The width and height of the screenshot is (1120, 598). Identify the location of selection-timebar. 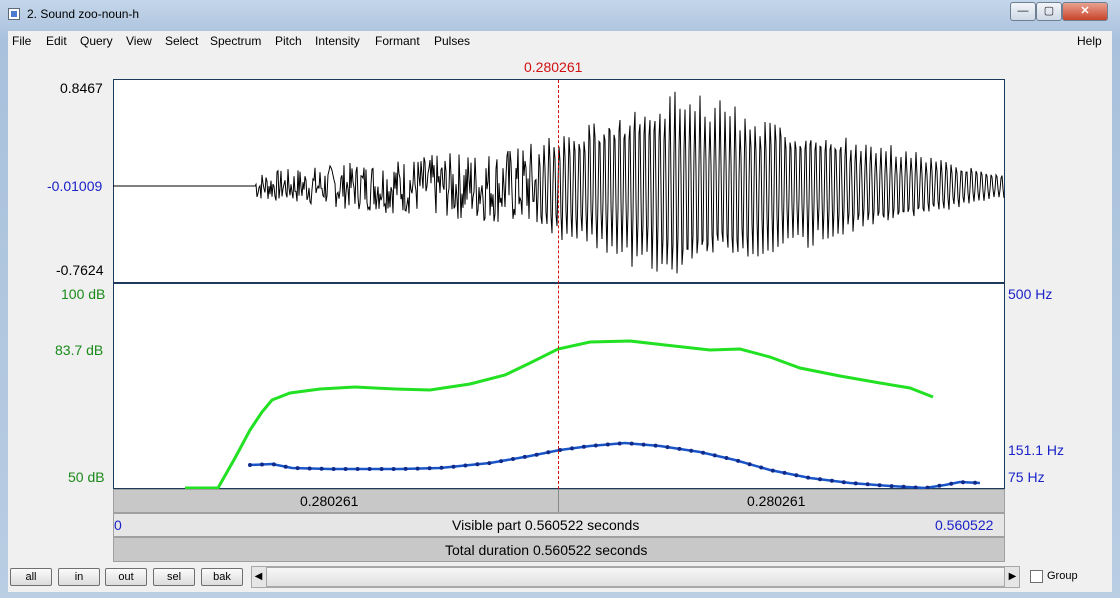
(559, 501).